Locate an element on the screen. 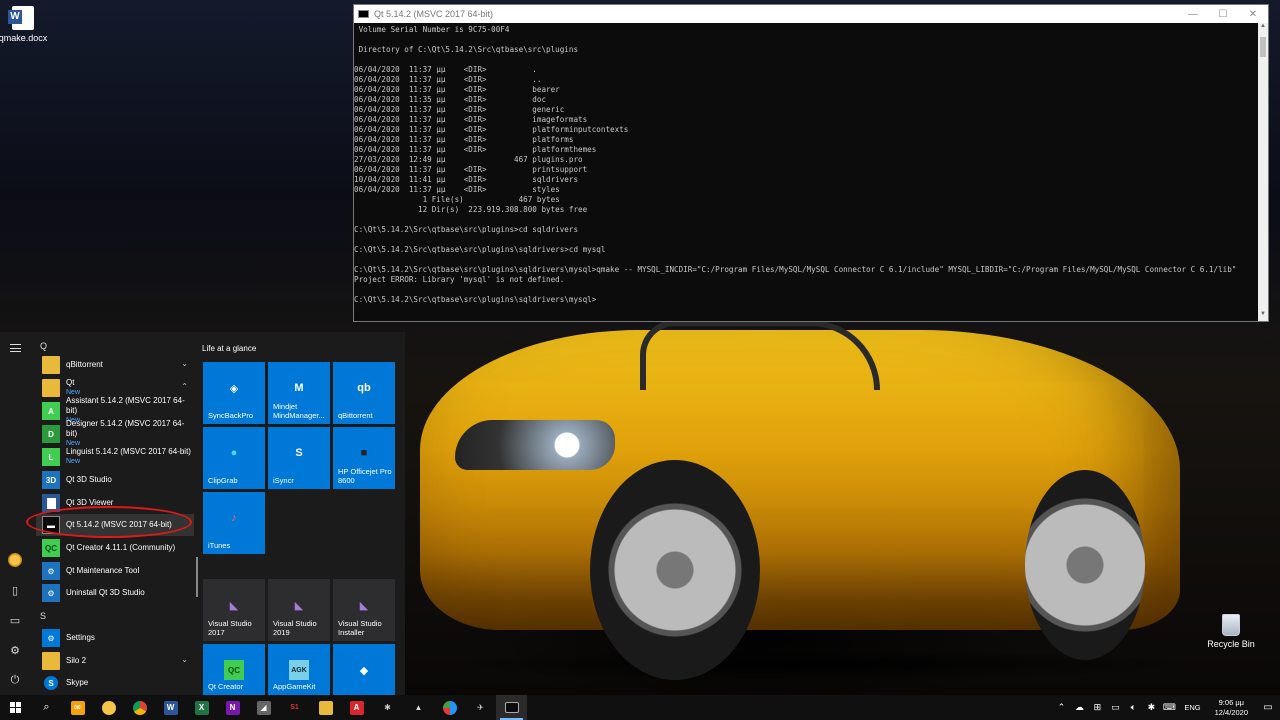 The width and height of the screenshot is (1280, 720). chevron-up-icon: ⌃ is located at coordinates (1061, 708).